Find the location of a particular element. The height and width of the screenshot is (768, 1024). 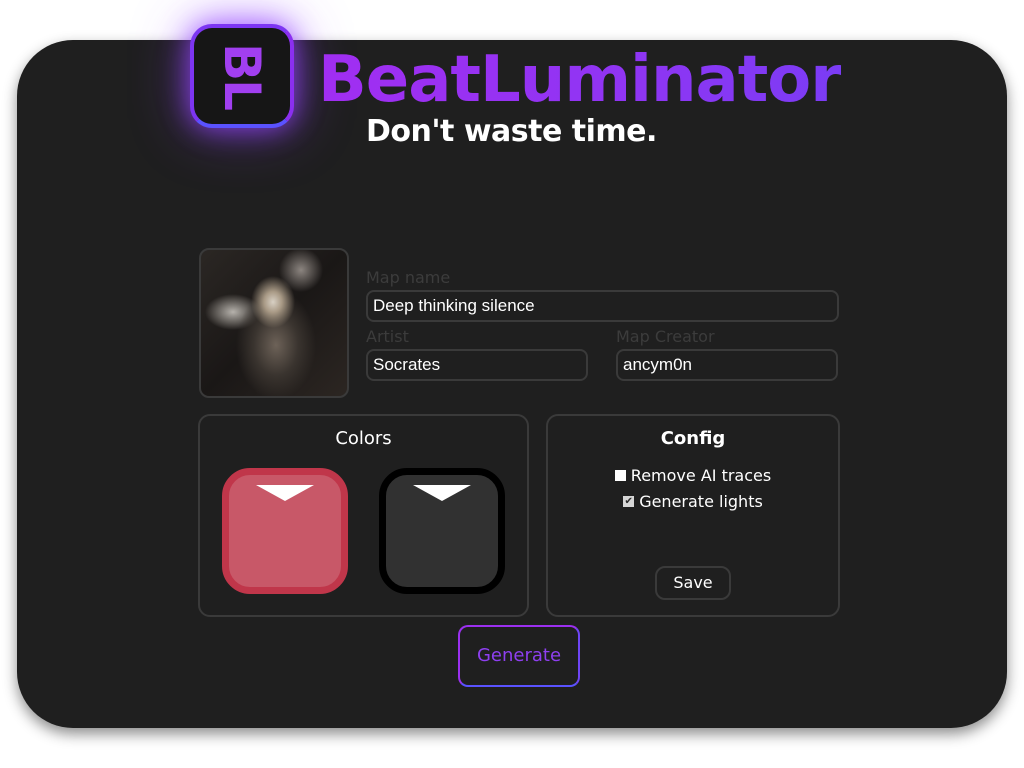

checkbox-remove-ai-traces is located at coordinates (620, 475).